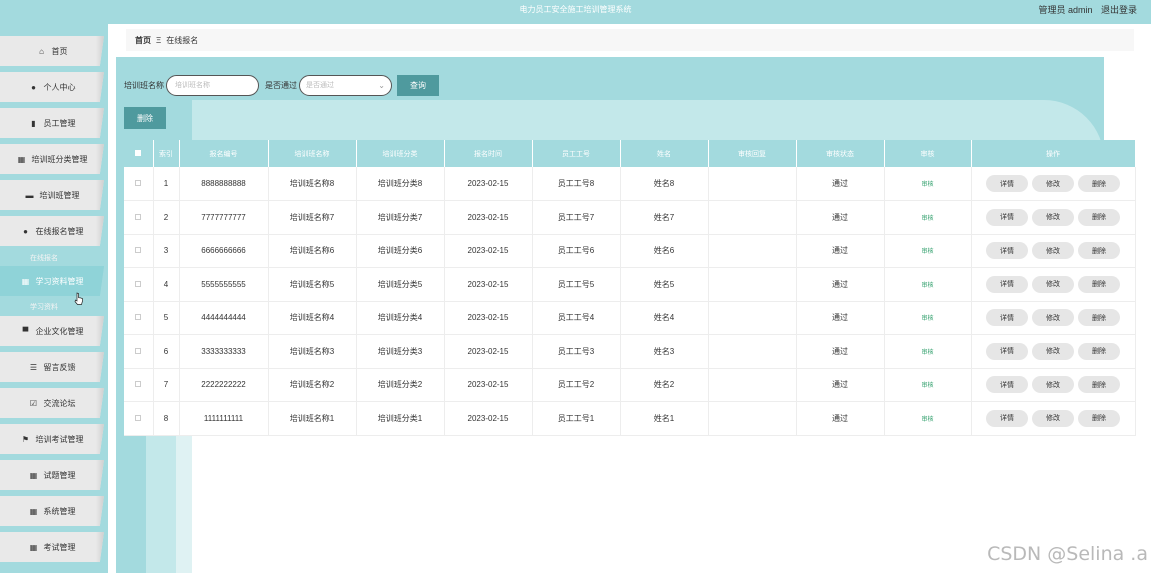 The image size is (1151, 573). What do you see at coordinates (166, 351) in the screenshot?
I see `cell-index: 6` at bounding box center [166, 351].